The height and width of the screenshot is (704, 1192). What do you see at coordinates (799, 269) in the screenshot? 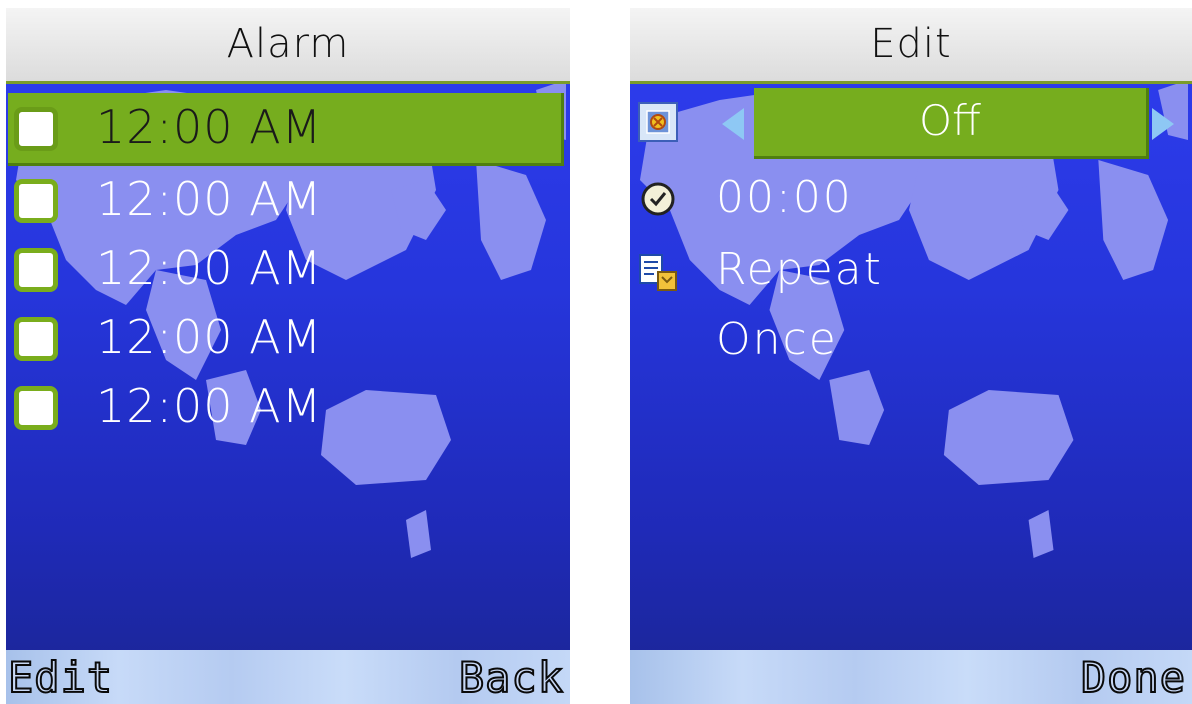
I see `repeat-label: Repeat` at bounding box center [799, 269].